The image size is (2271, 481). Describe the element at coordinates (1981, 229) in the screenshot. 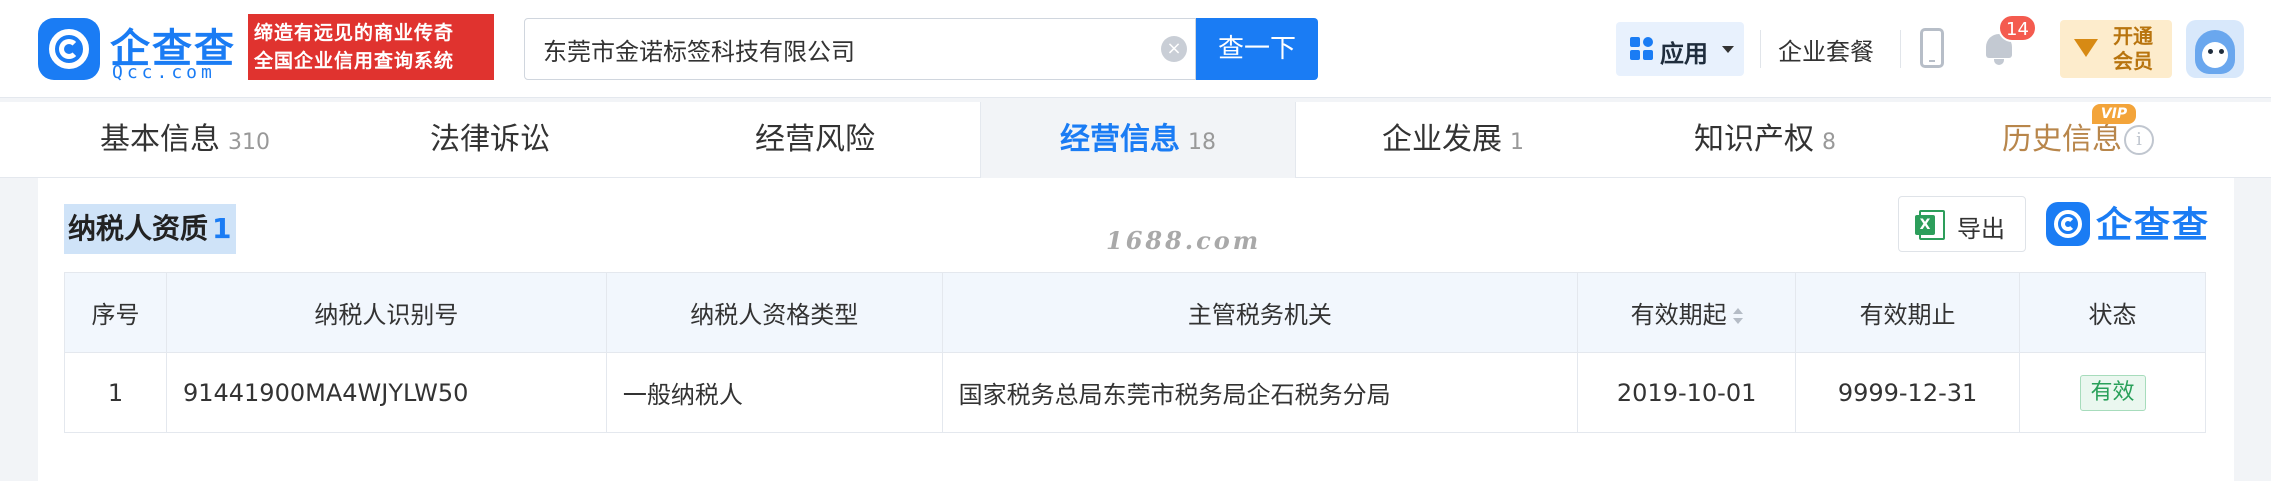

I see `export-label: 导出` at that location.